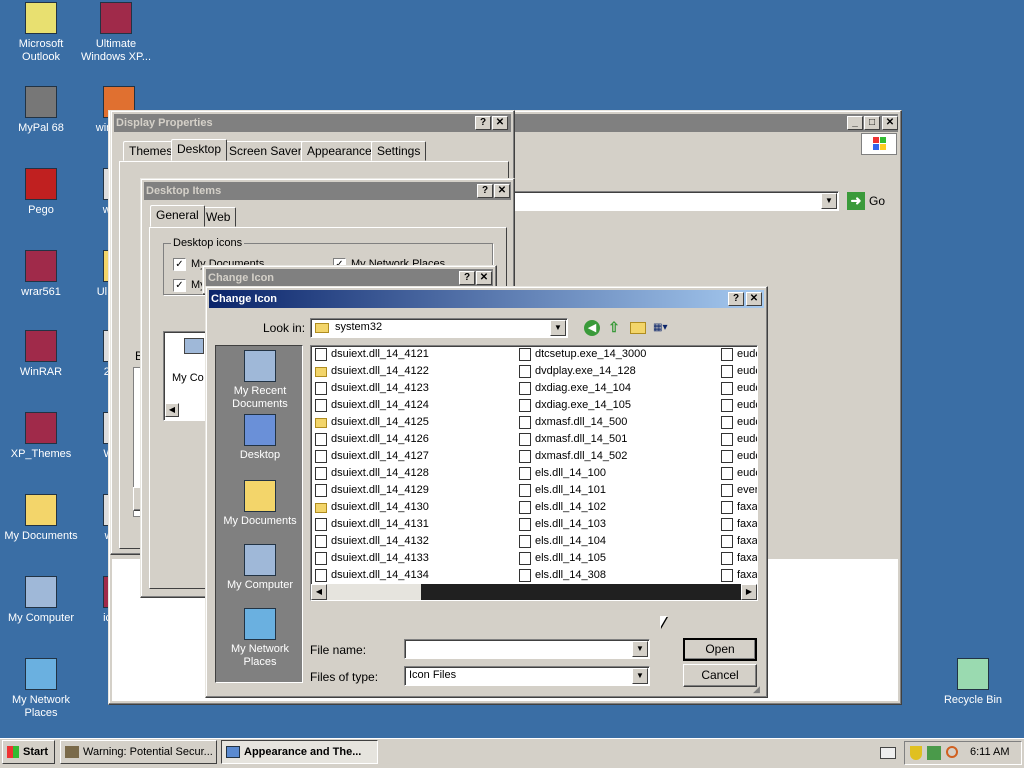 The height and width of the screenshot is (768, 1024). What do you see at coordinates (41, 110) in the screenshot?
I see `desktop-icon-mypal-68: MyPal 68` at bounding box center [41, 110].